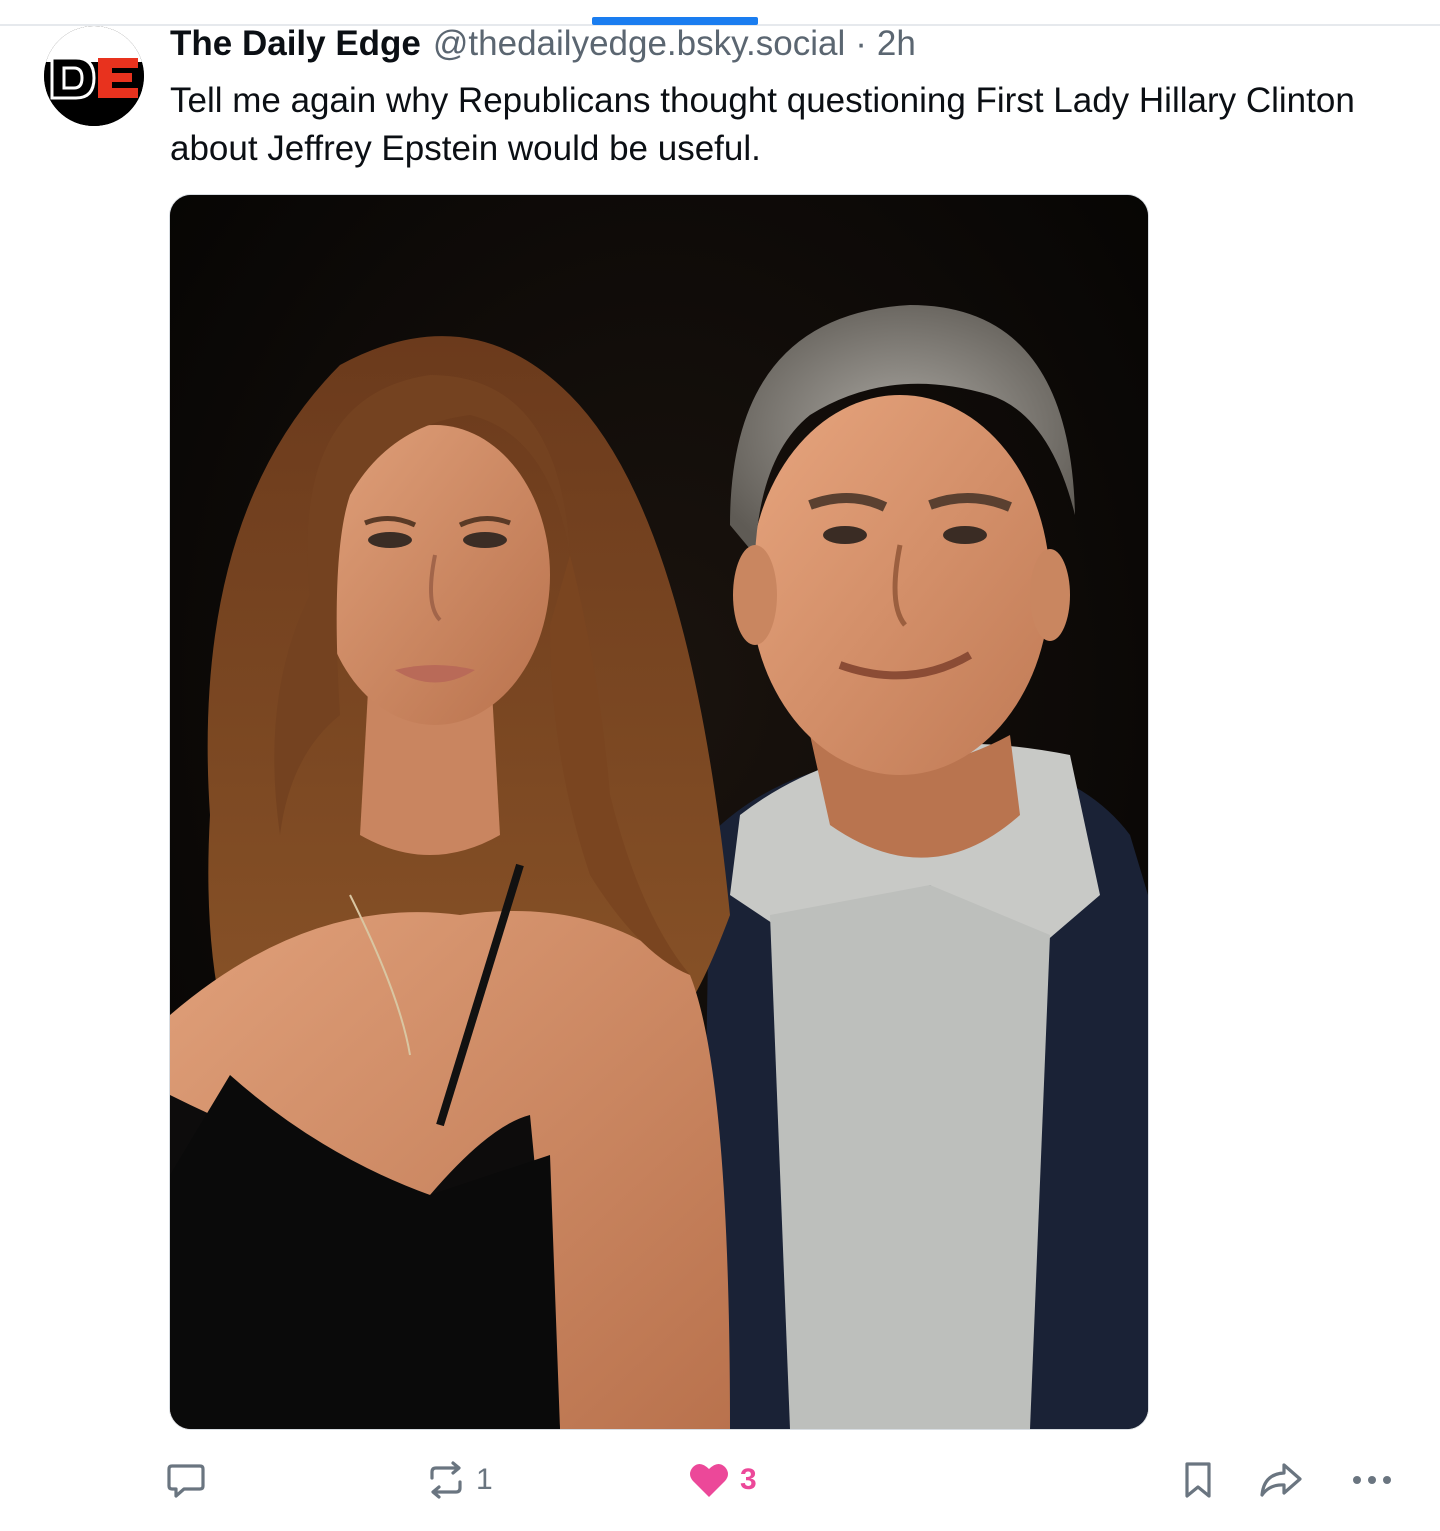 The height and width of the screenshot is (1531, 1440). I want to click on repost-button: 1, so click(459, 1480).